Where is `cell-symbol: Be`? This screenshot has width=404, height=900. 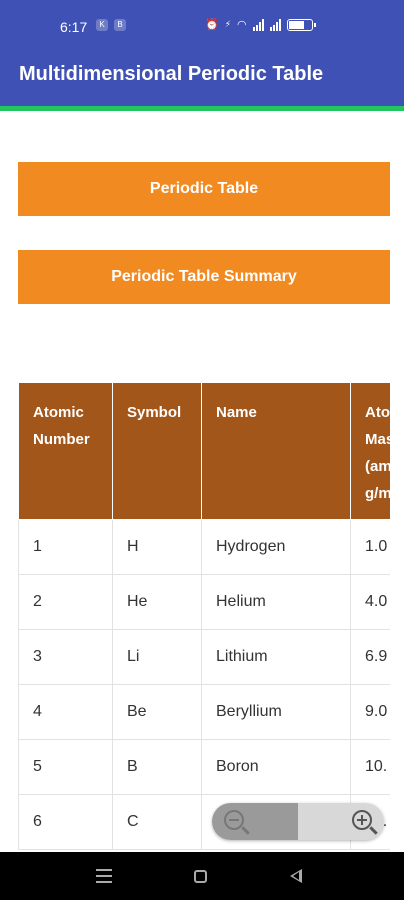 cell-symbol: Be is located at coordinates (157, 712).